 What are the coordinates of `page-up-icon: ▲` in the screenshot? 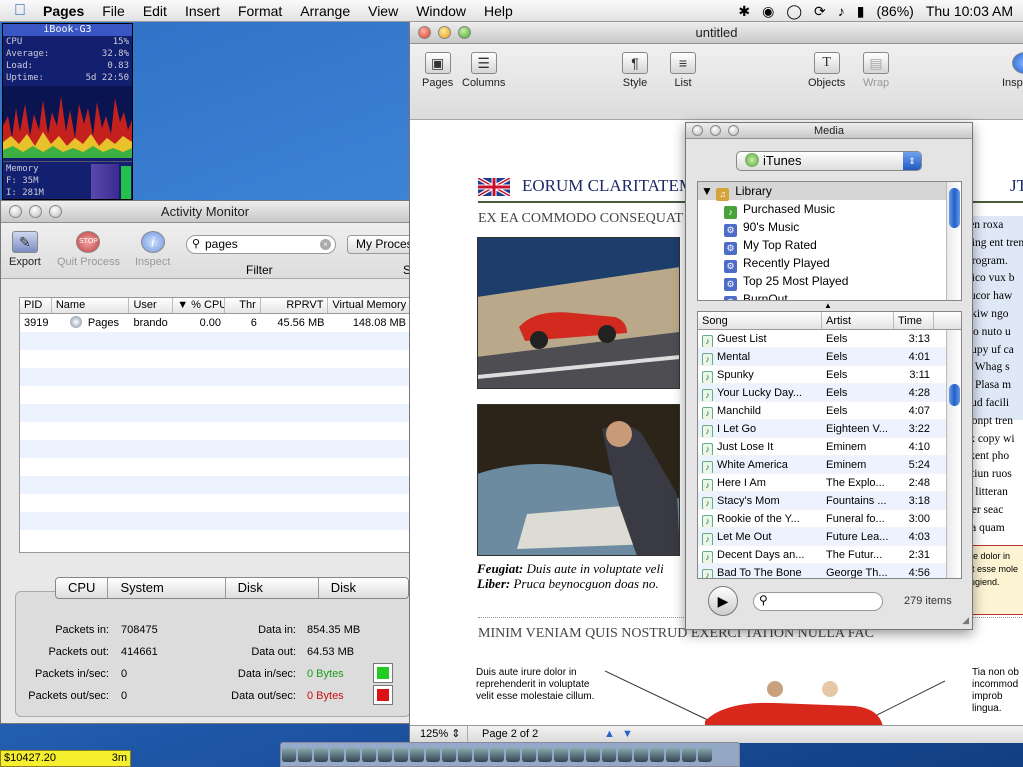 It's located at (609, 734).